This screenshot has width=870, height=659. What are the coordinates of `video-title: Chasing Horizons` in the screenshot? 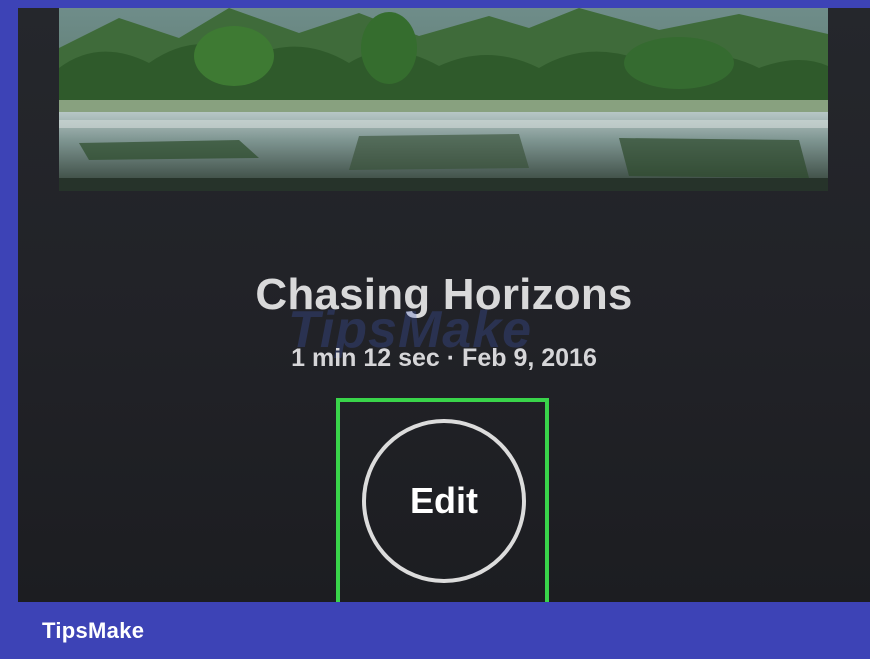 It's located at (444, 294).